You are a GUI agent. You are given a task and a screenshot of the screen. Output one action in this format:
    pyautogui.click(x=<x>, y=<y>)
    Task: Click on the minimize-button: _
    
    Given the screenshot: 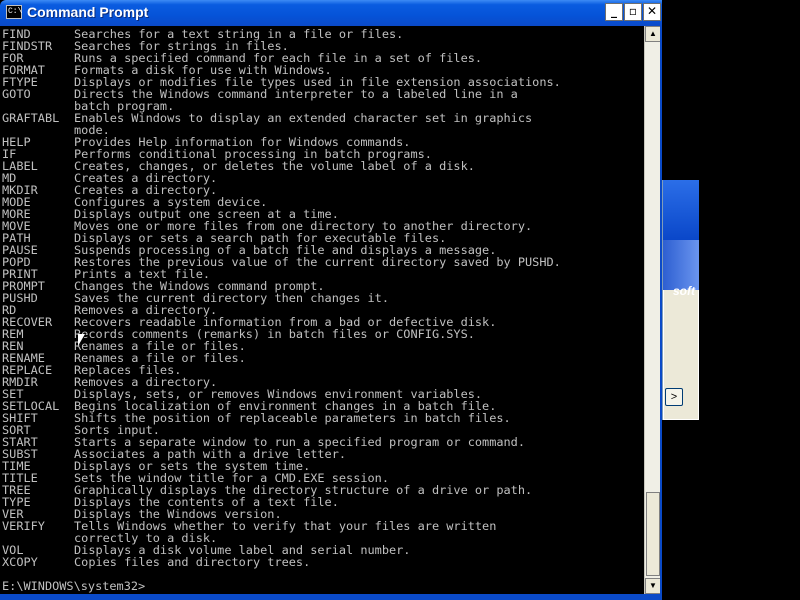 What is the action you would take?
    pyautogui.click(x=614, y=12)
    